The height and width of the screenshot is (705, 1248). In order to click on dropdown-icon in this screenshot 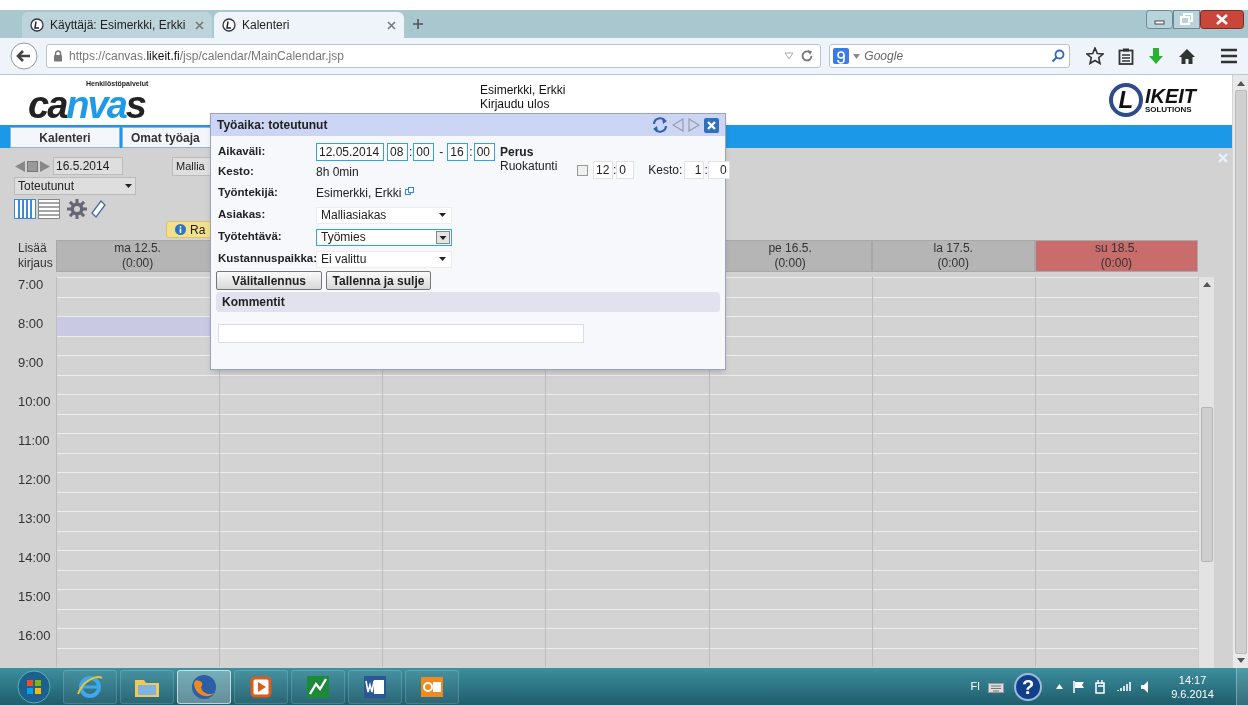, I will do `click(789, 56)`.